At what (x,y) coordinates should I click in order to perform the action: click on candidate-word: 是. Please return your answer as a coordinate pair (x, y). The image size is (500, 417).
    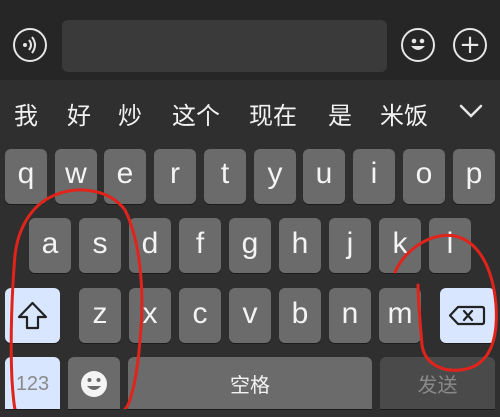
    Looking at the image, I should click on (340, 116).